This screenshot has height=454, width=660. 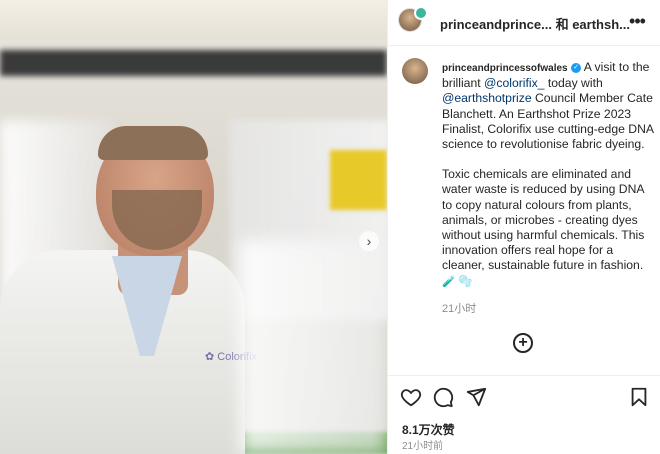 What do you see at coordinates (523, 343) in the screenshot?
I see `add-comment-icon: +` at bounding box center [523, 343].